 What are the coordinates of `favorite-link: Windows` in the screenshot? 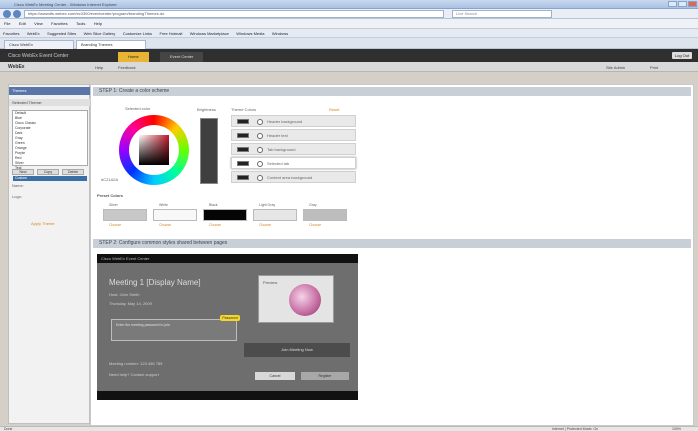 It's located at (280, 33).